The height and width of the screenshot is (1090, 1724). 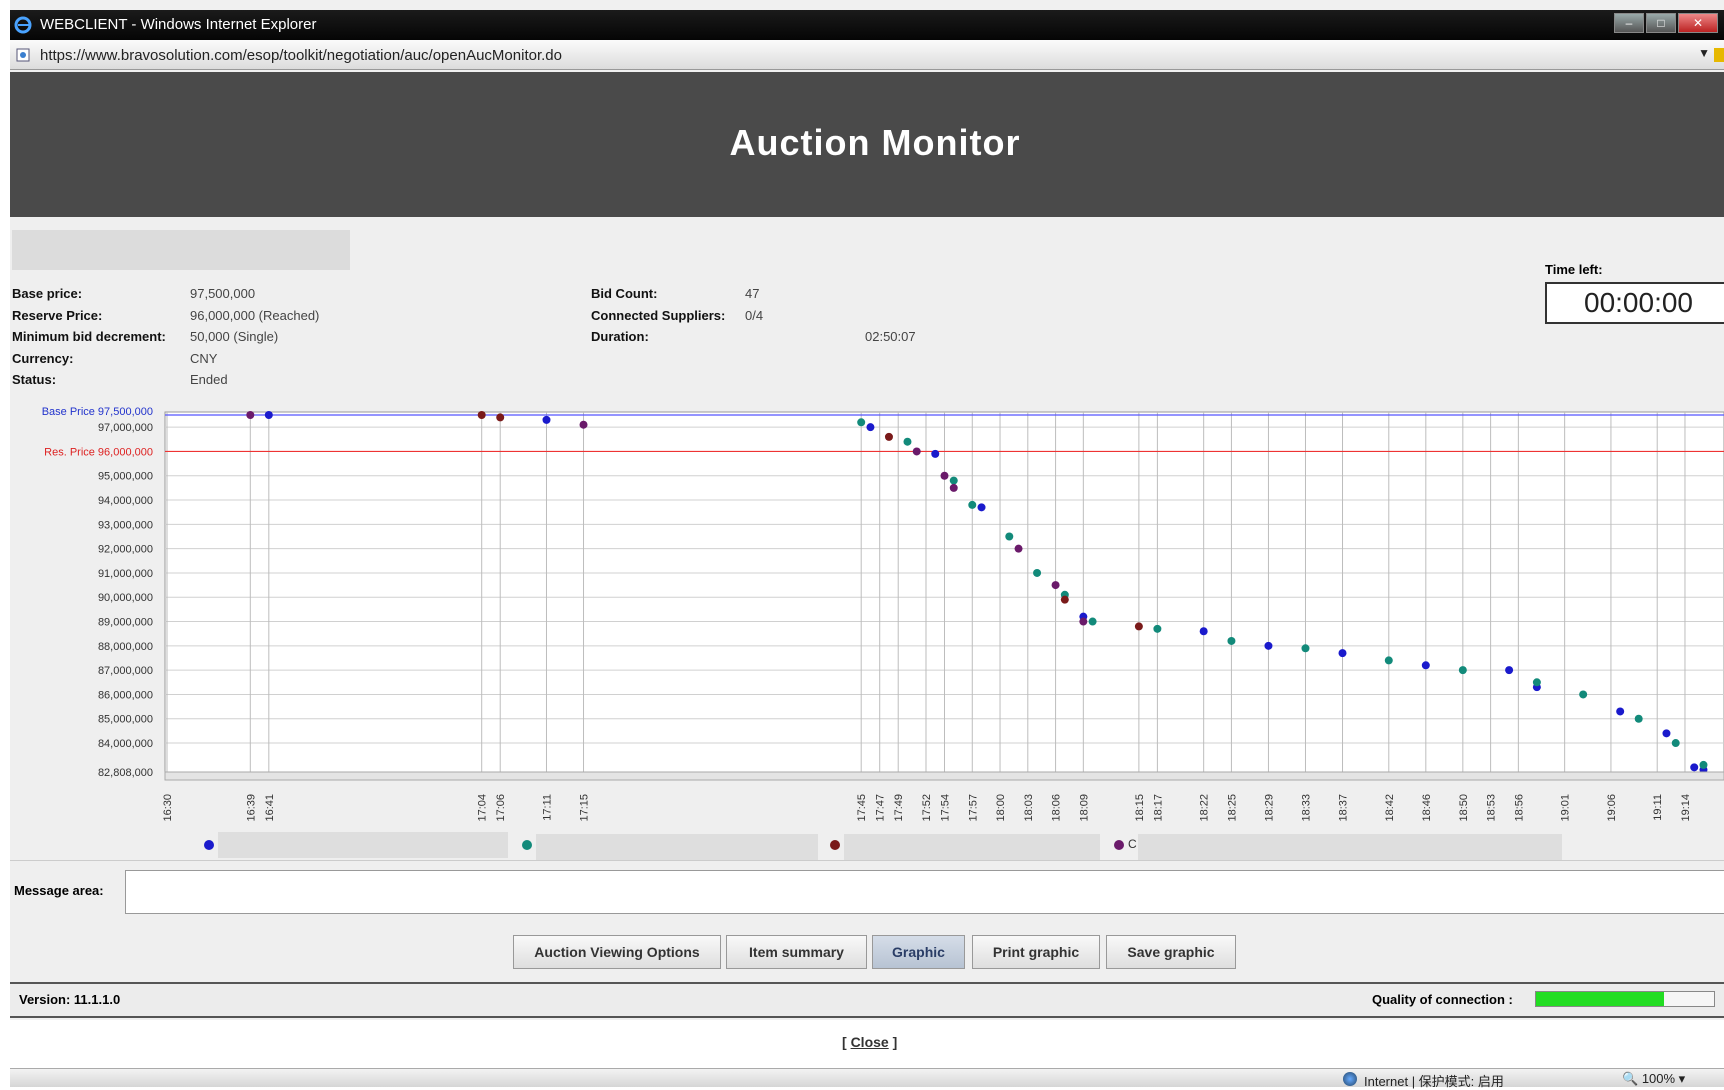 What do you see at coordinates (125, 647) in the screenshot?
I see `y-tick-label: 88,000,000` at bounding box center [125, 647].